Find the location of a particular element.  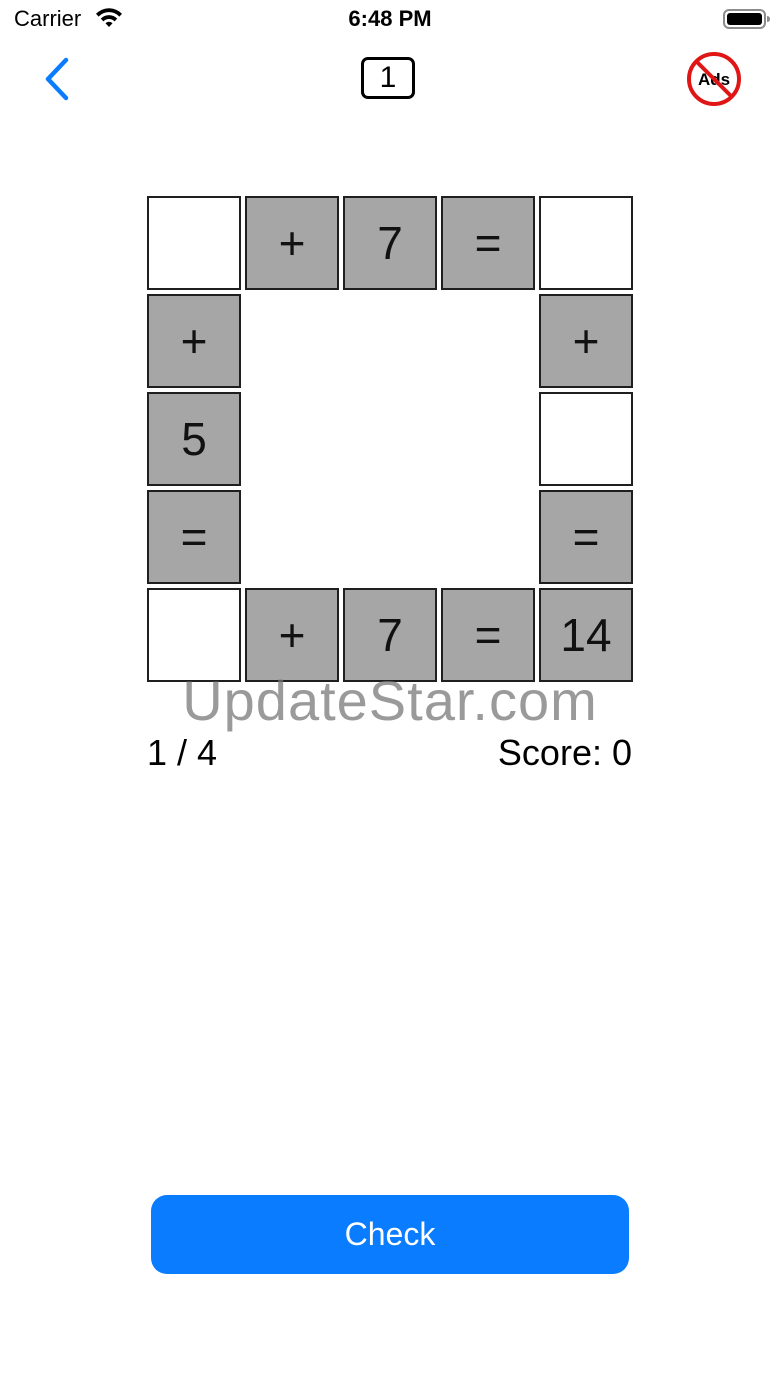

clock: 6:48 PM is located at coordinates (390, 18).